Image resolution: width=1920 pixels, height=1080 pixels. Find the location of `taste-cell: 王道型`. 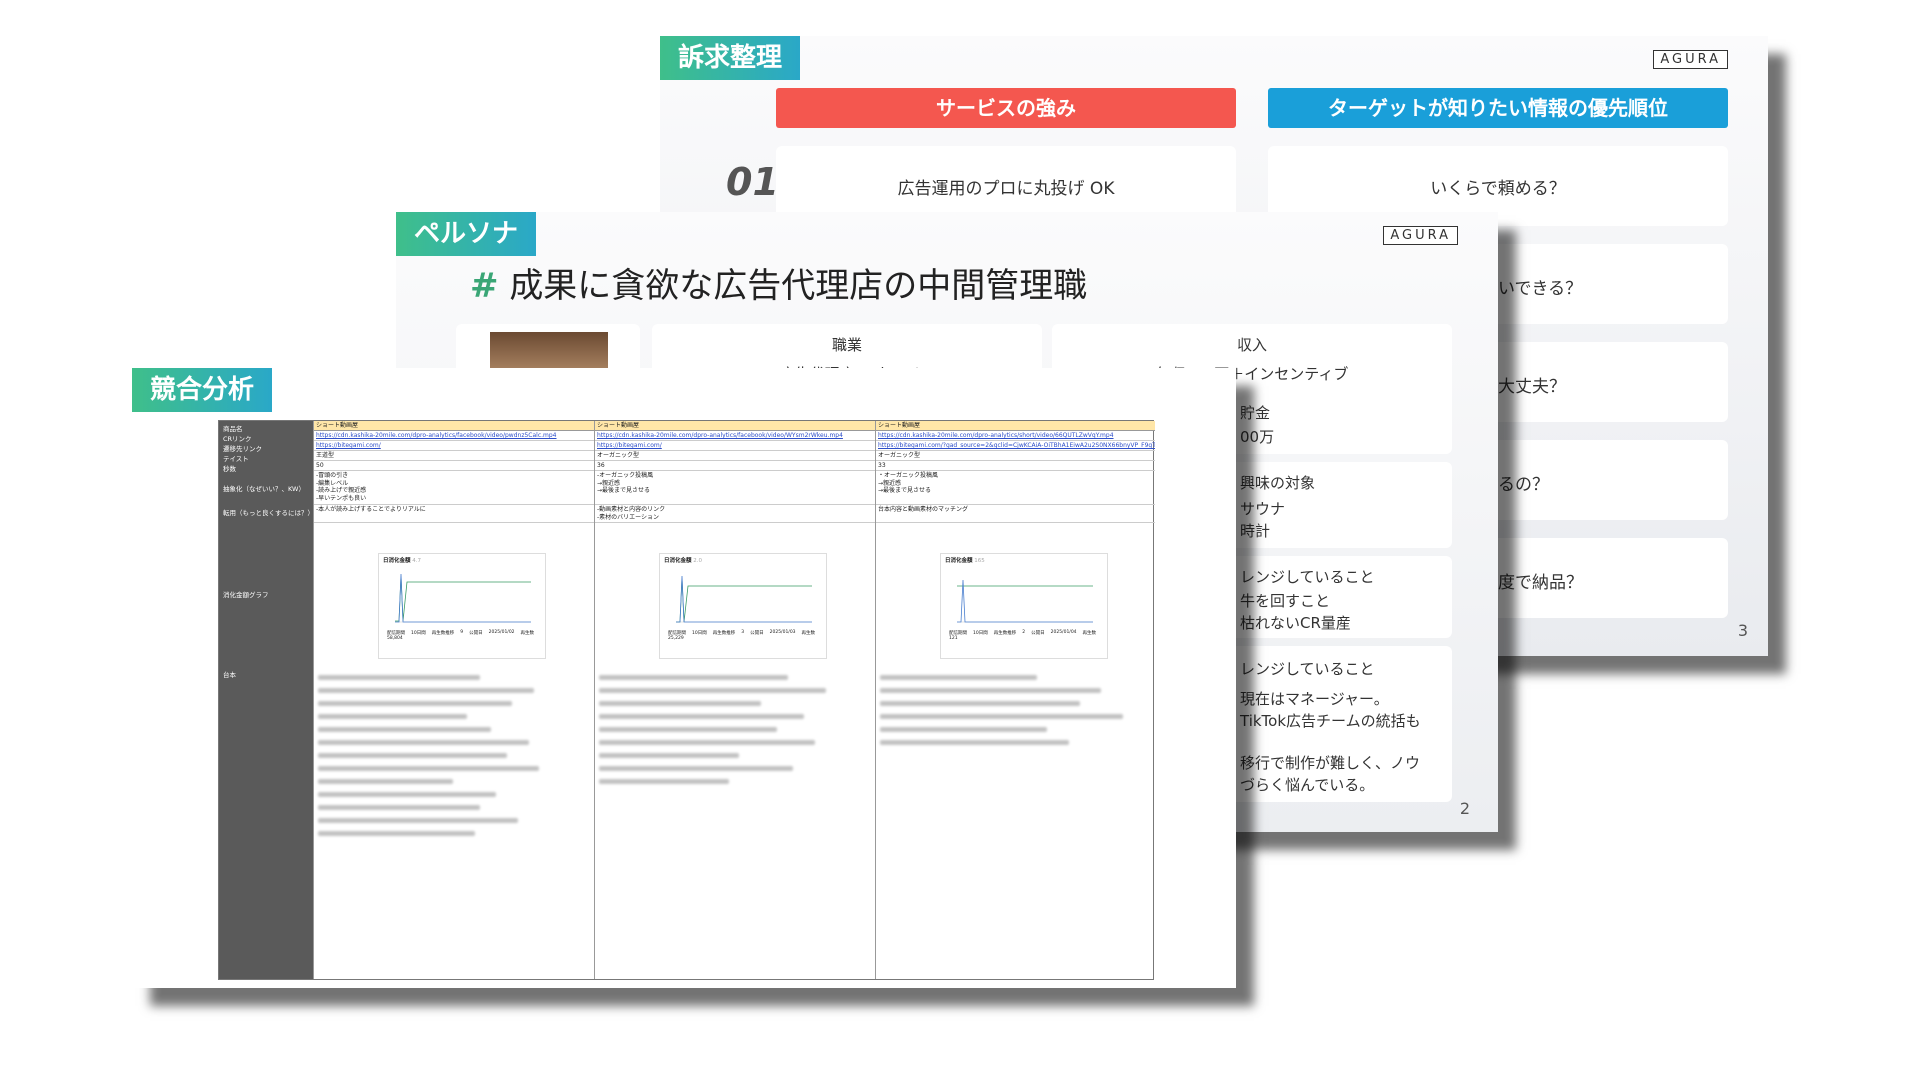

taste-cell: 王道型 is located at coordinates (454, 456).